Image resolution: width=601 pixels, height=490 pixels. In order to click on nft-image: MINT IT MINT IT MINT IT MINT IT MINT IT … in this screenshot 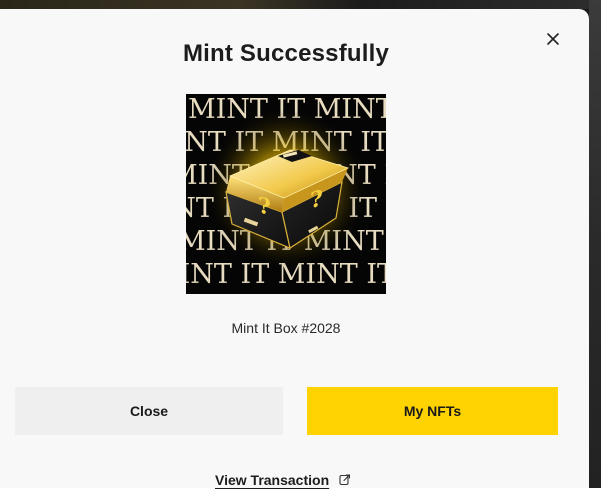, I will do `click(286, 194)`.